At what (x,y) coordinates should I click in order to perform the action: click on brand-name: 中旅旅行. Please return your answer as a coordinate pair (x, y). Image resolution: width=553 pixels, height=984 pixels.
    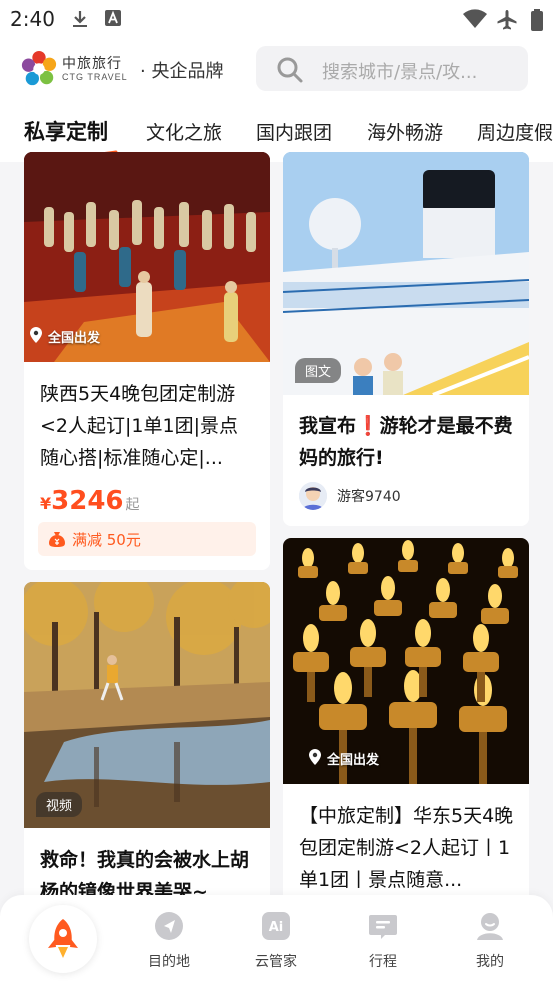
    Looking at the image, I should click on (92, 64).